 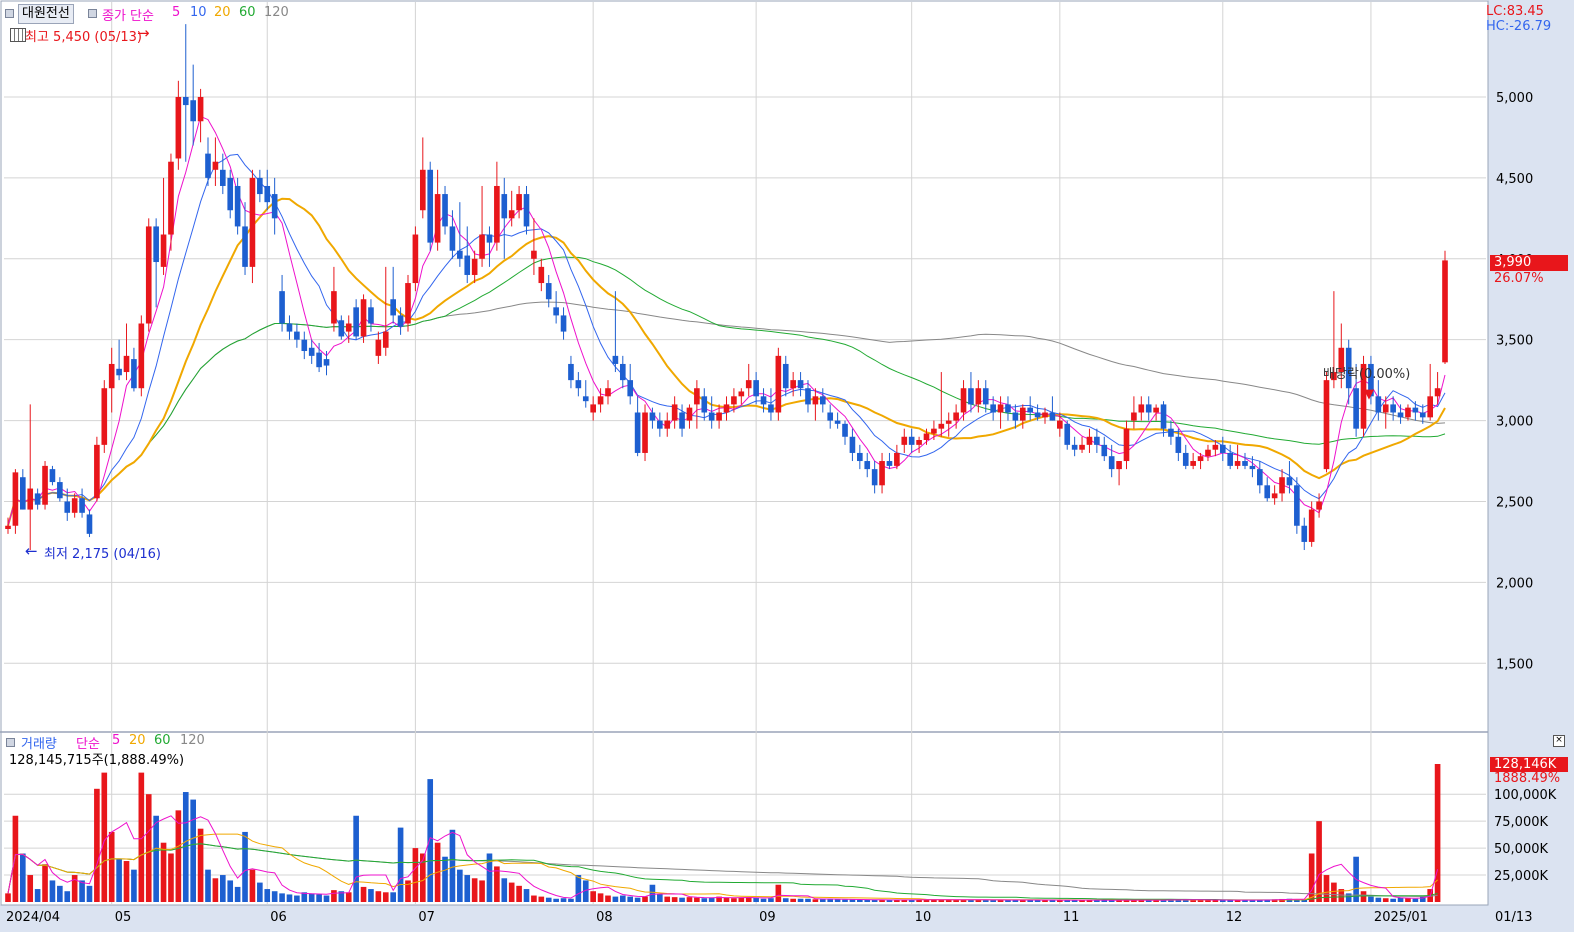 I want to click on x-tick-label: 10, so click(x=923, y=917).